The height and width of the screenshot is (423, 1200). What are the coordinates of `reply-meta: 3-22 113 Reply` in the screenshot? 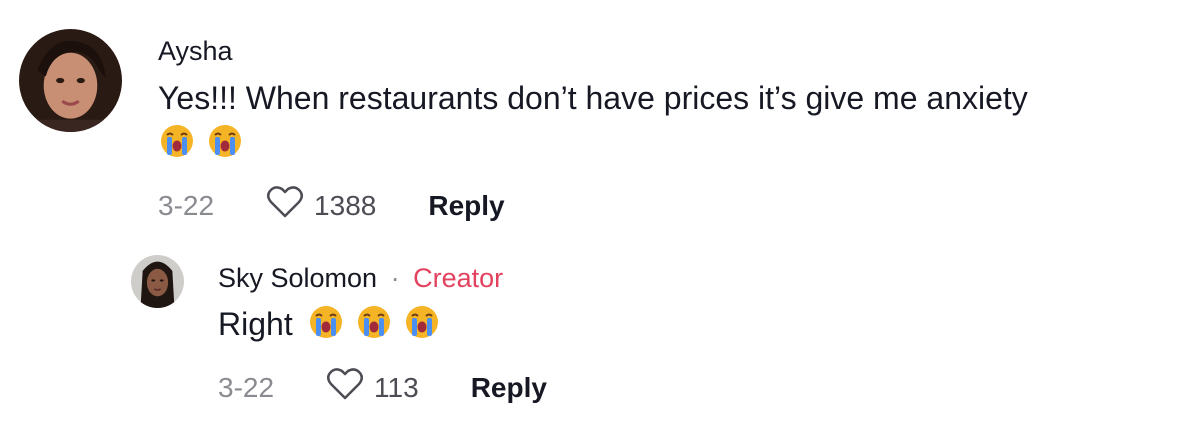 It's located at (382, 387).